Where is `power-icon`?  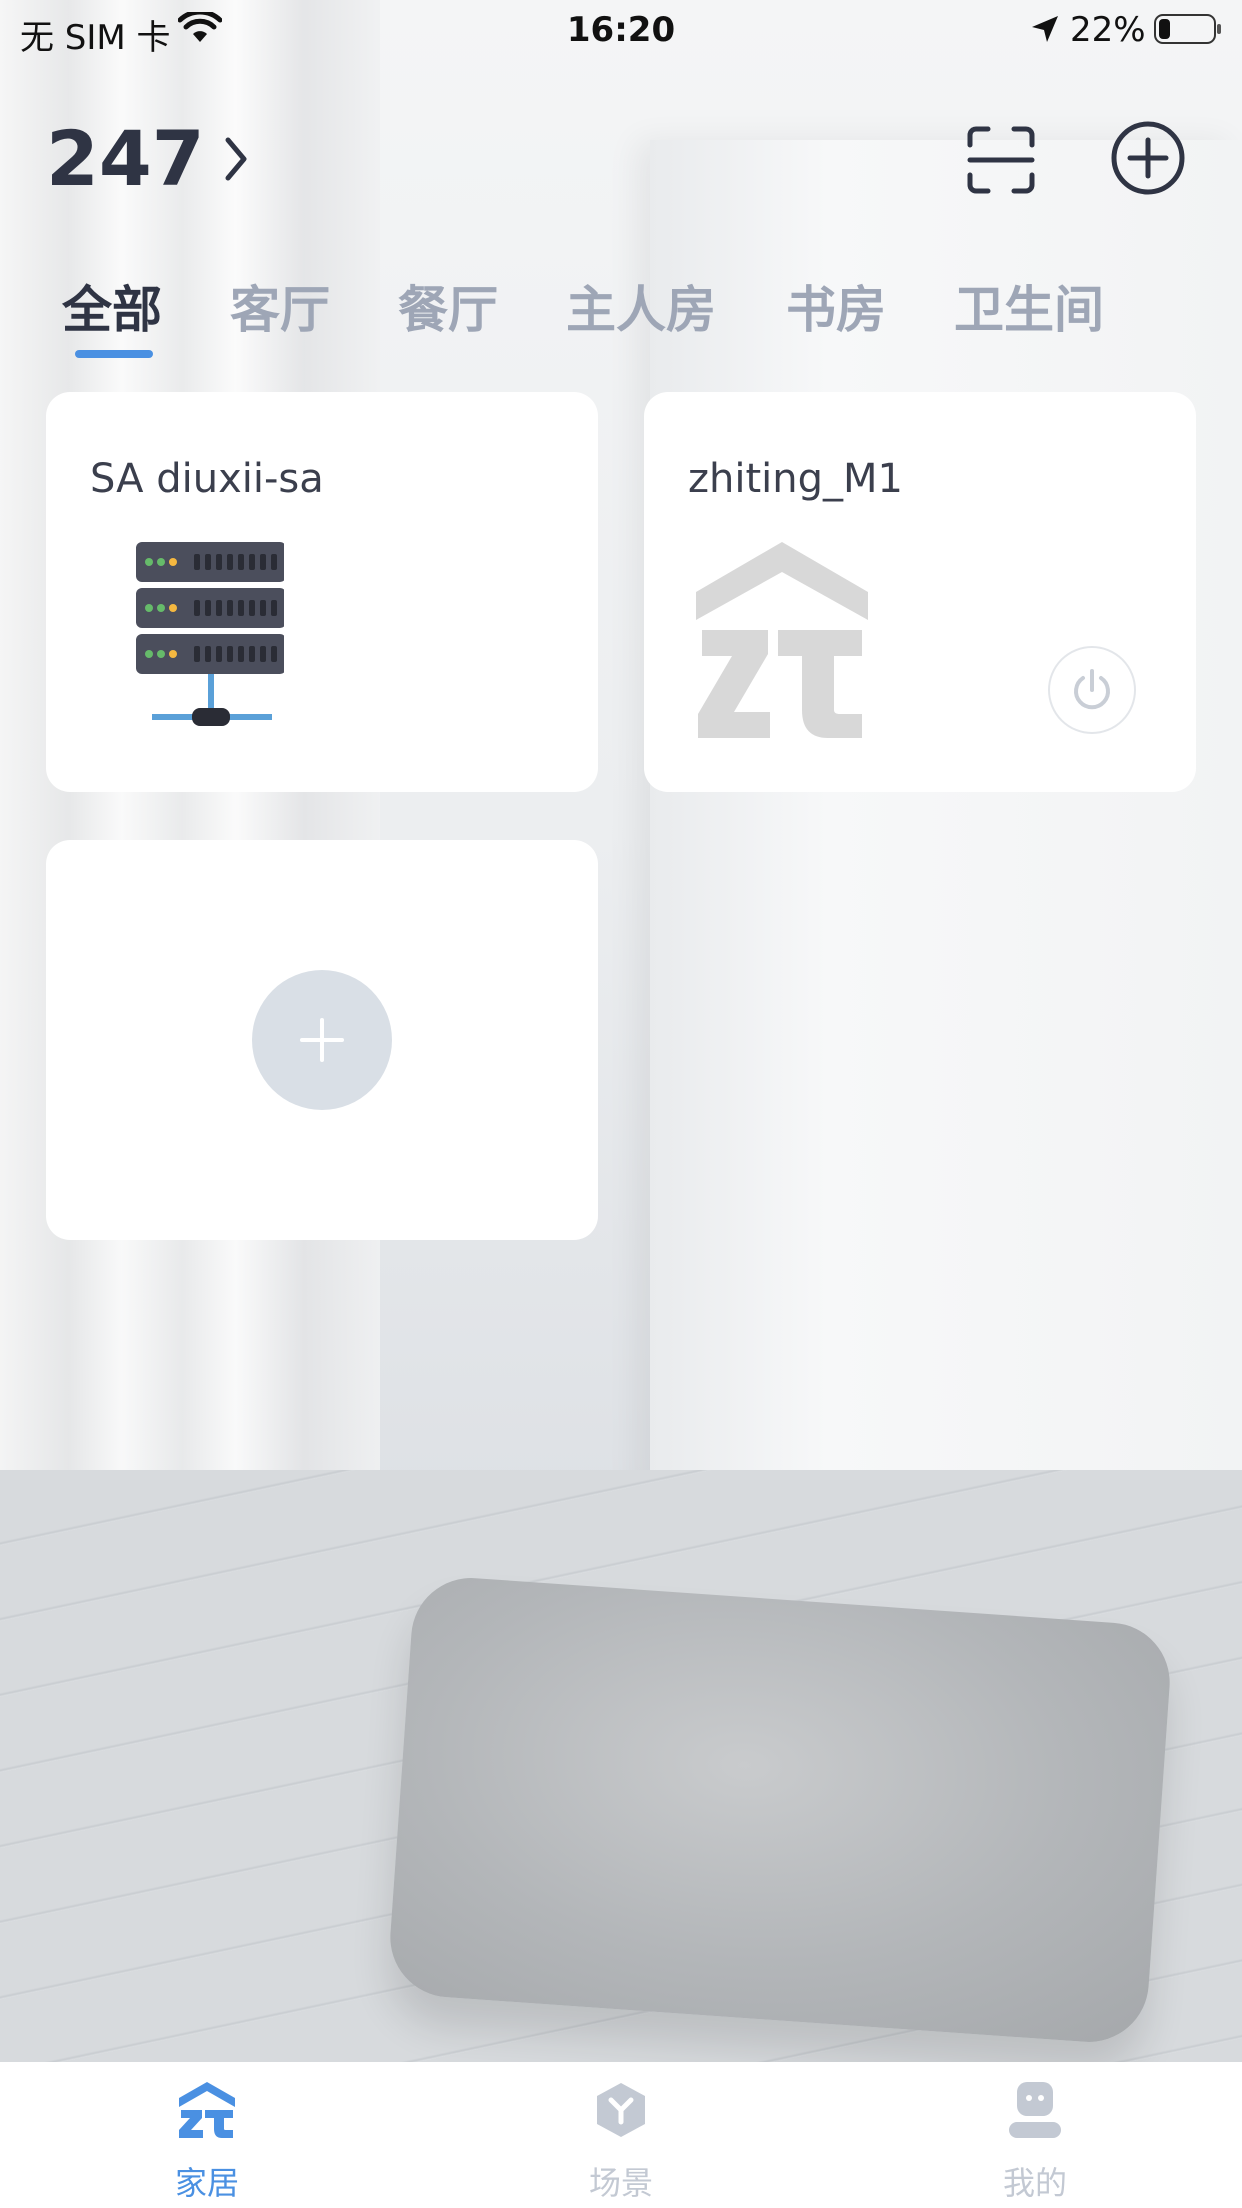 power-icon is located at coordinates (1092, 689).